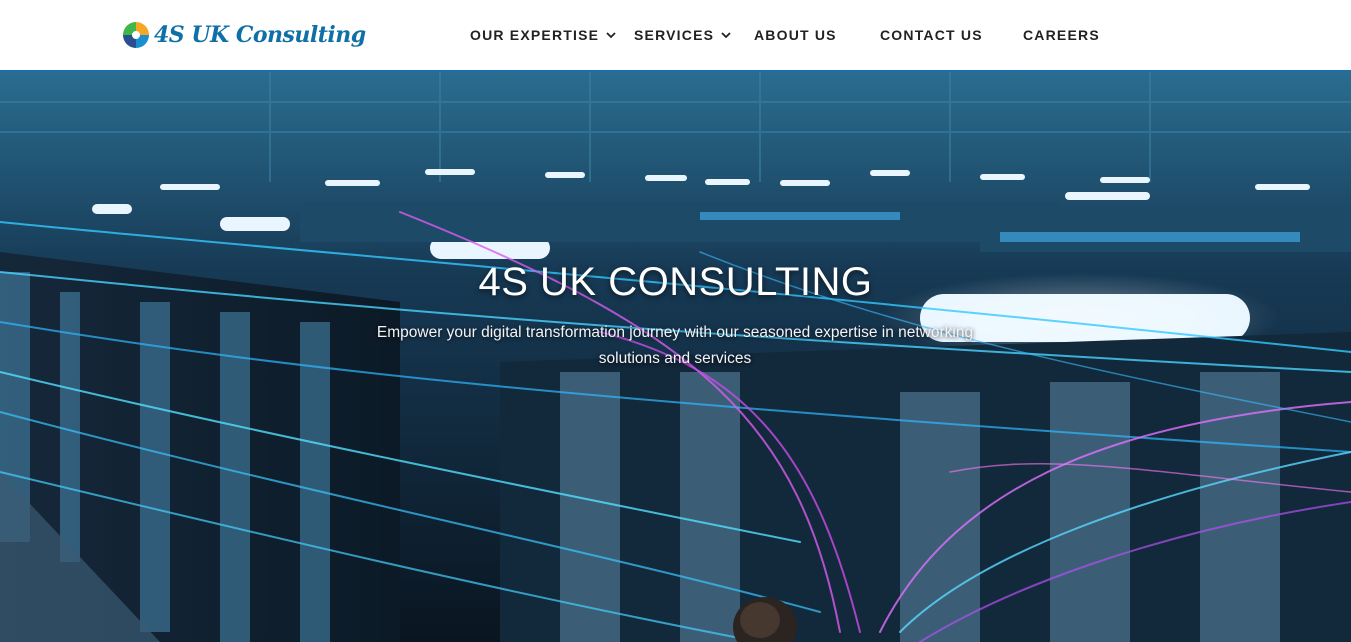 This screenshot has width=1351, height=642. I want to click on nav-services: SERVICES, so click(683, 35).